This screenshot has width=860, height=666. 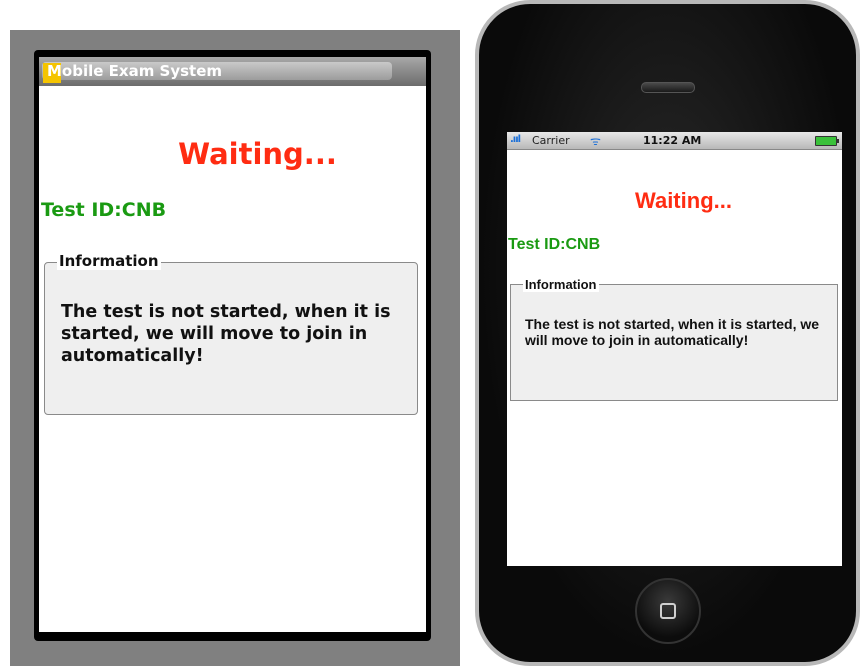 I want to click on home-button, so click(x=668, y=611).